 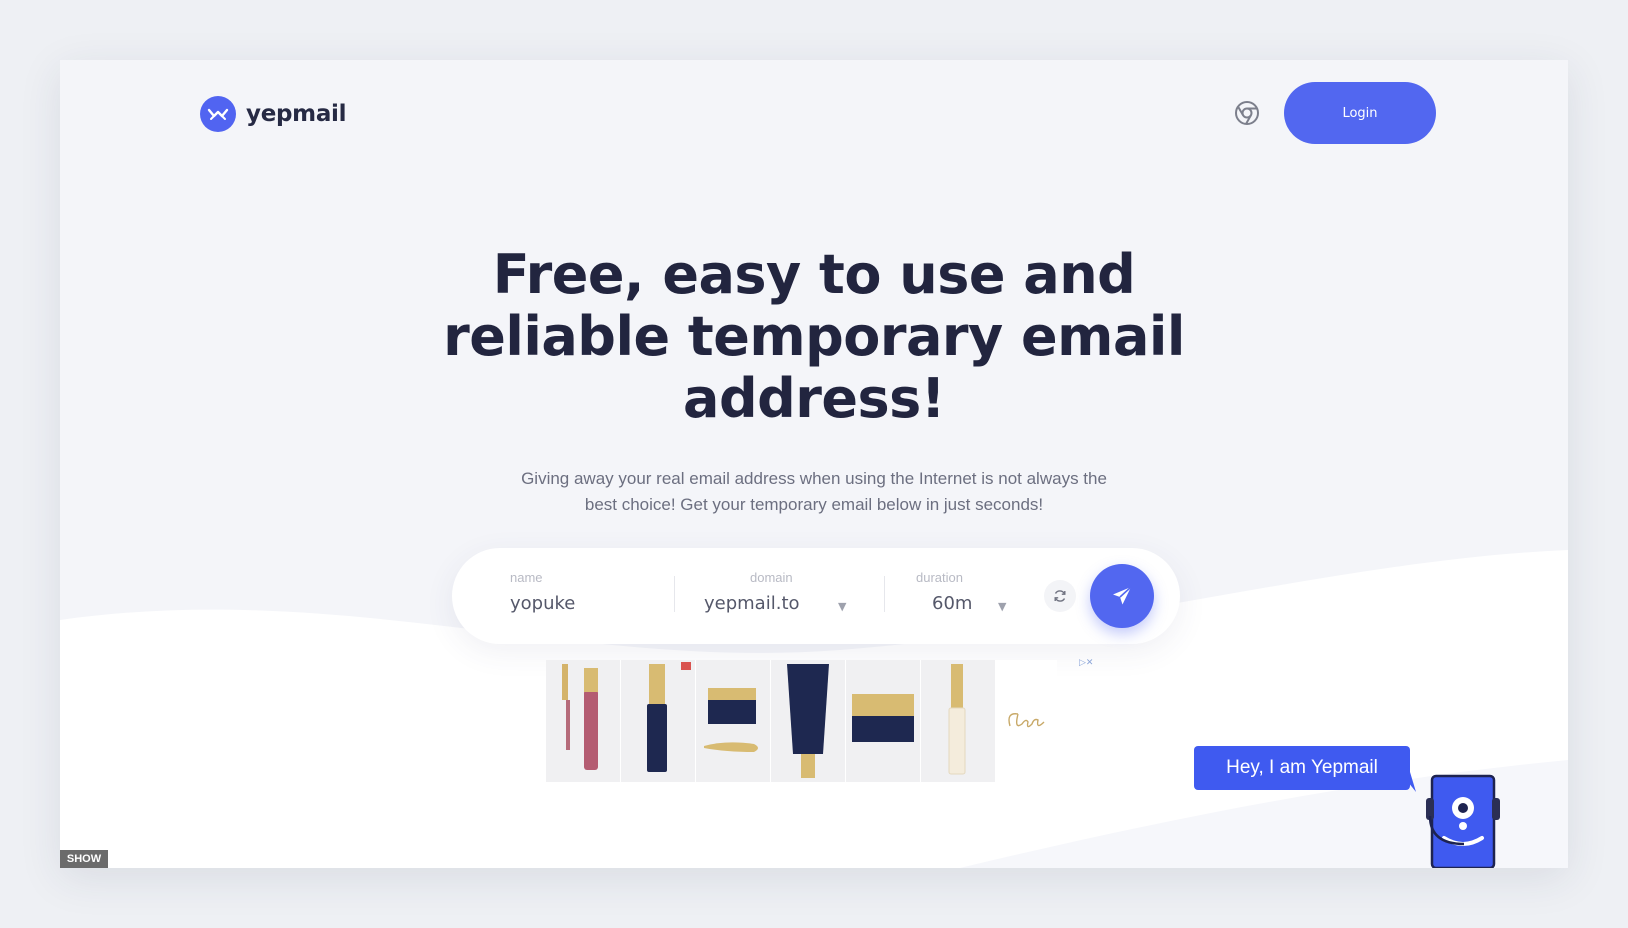 I want to click on name-label: name, so click(x=526, y=577).